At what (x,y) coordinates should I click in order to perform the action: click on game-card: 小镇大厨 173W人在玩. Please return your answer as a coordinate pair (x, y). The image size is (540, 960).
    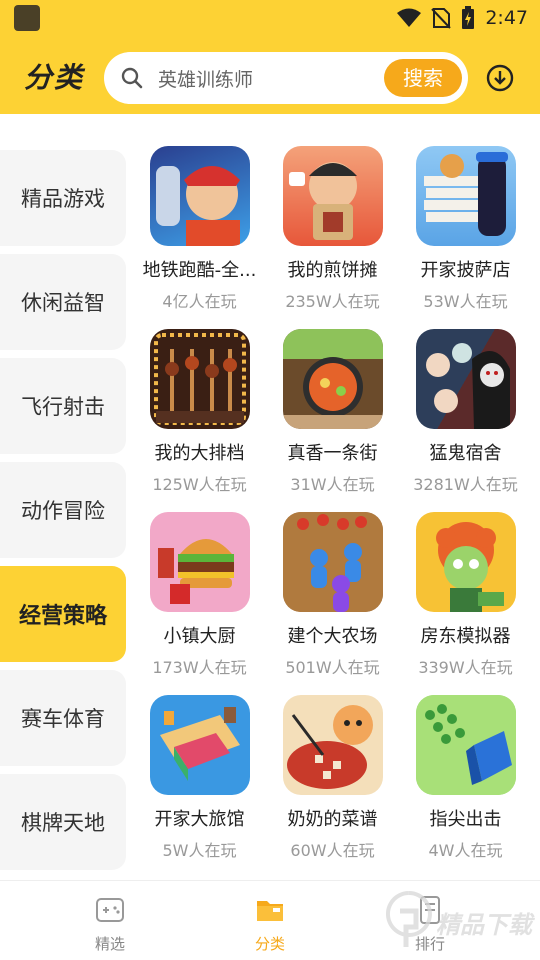
    Looking at the image, I should click on (199, 595).